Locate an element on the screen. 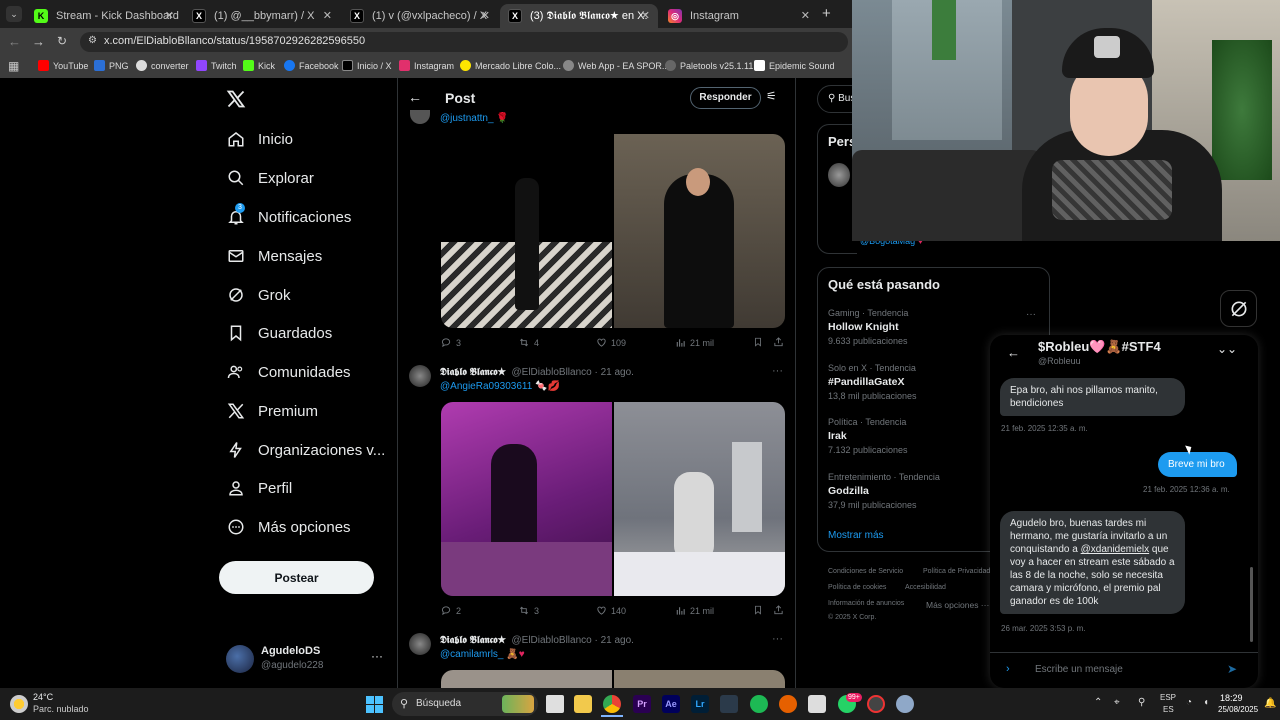 Image resolution: width=1280 pixels, height=720 pixels. back-icon: ← is located at coordinates (14, 41).